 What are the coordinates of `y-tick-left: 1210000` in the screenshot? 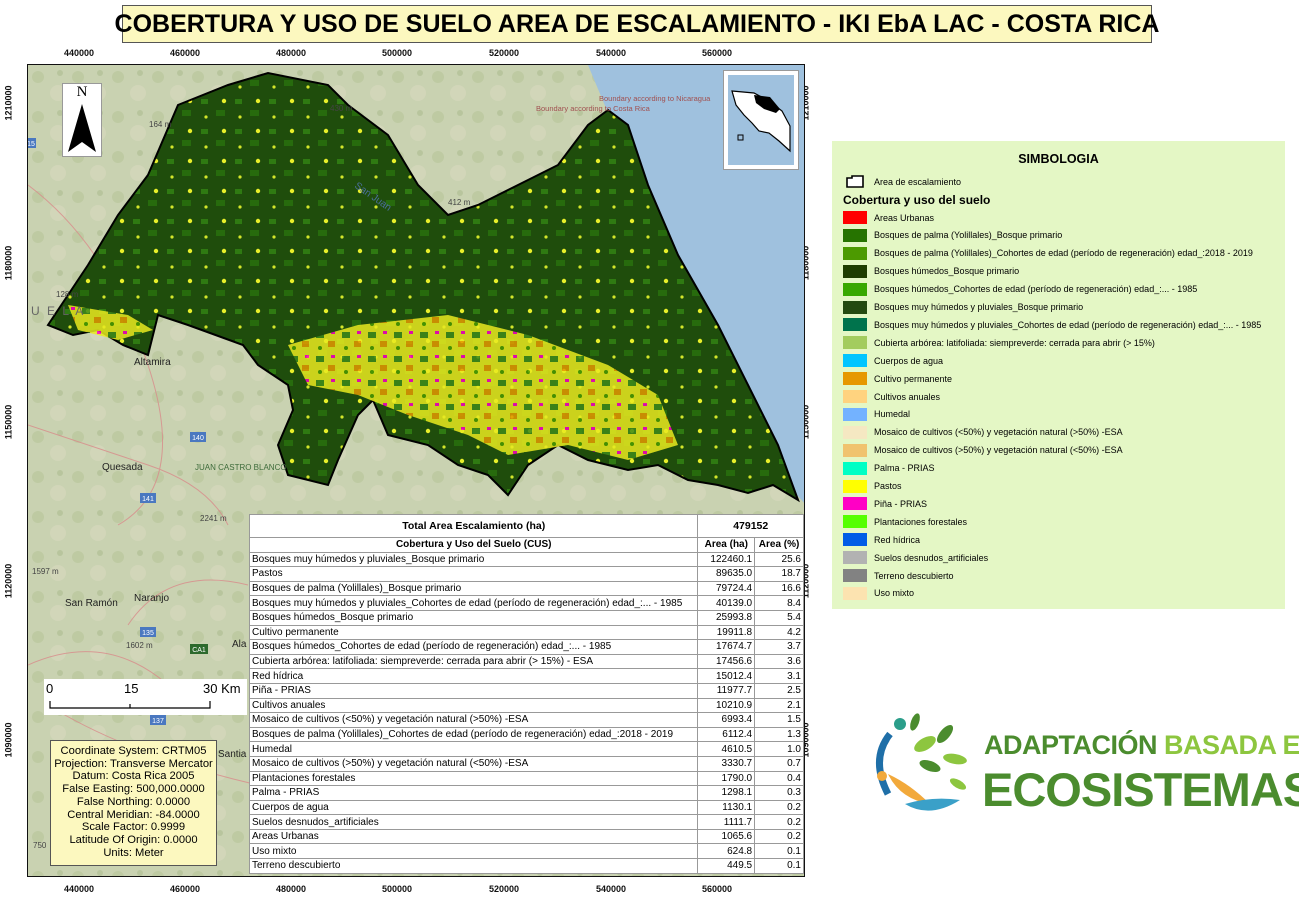 It's located at (8, 103).